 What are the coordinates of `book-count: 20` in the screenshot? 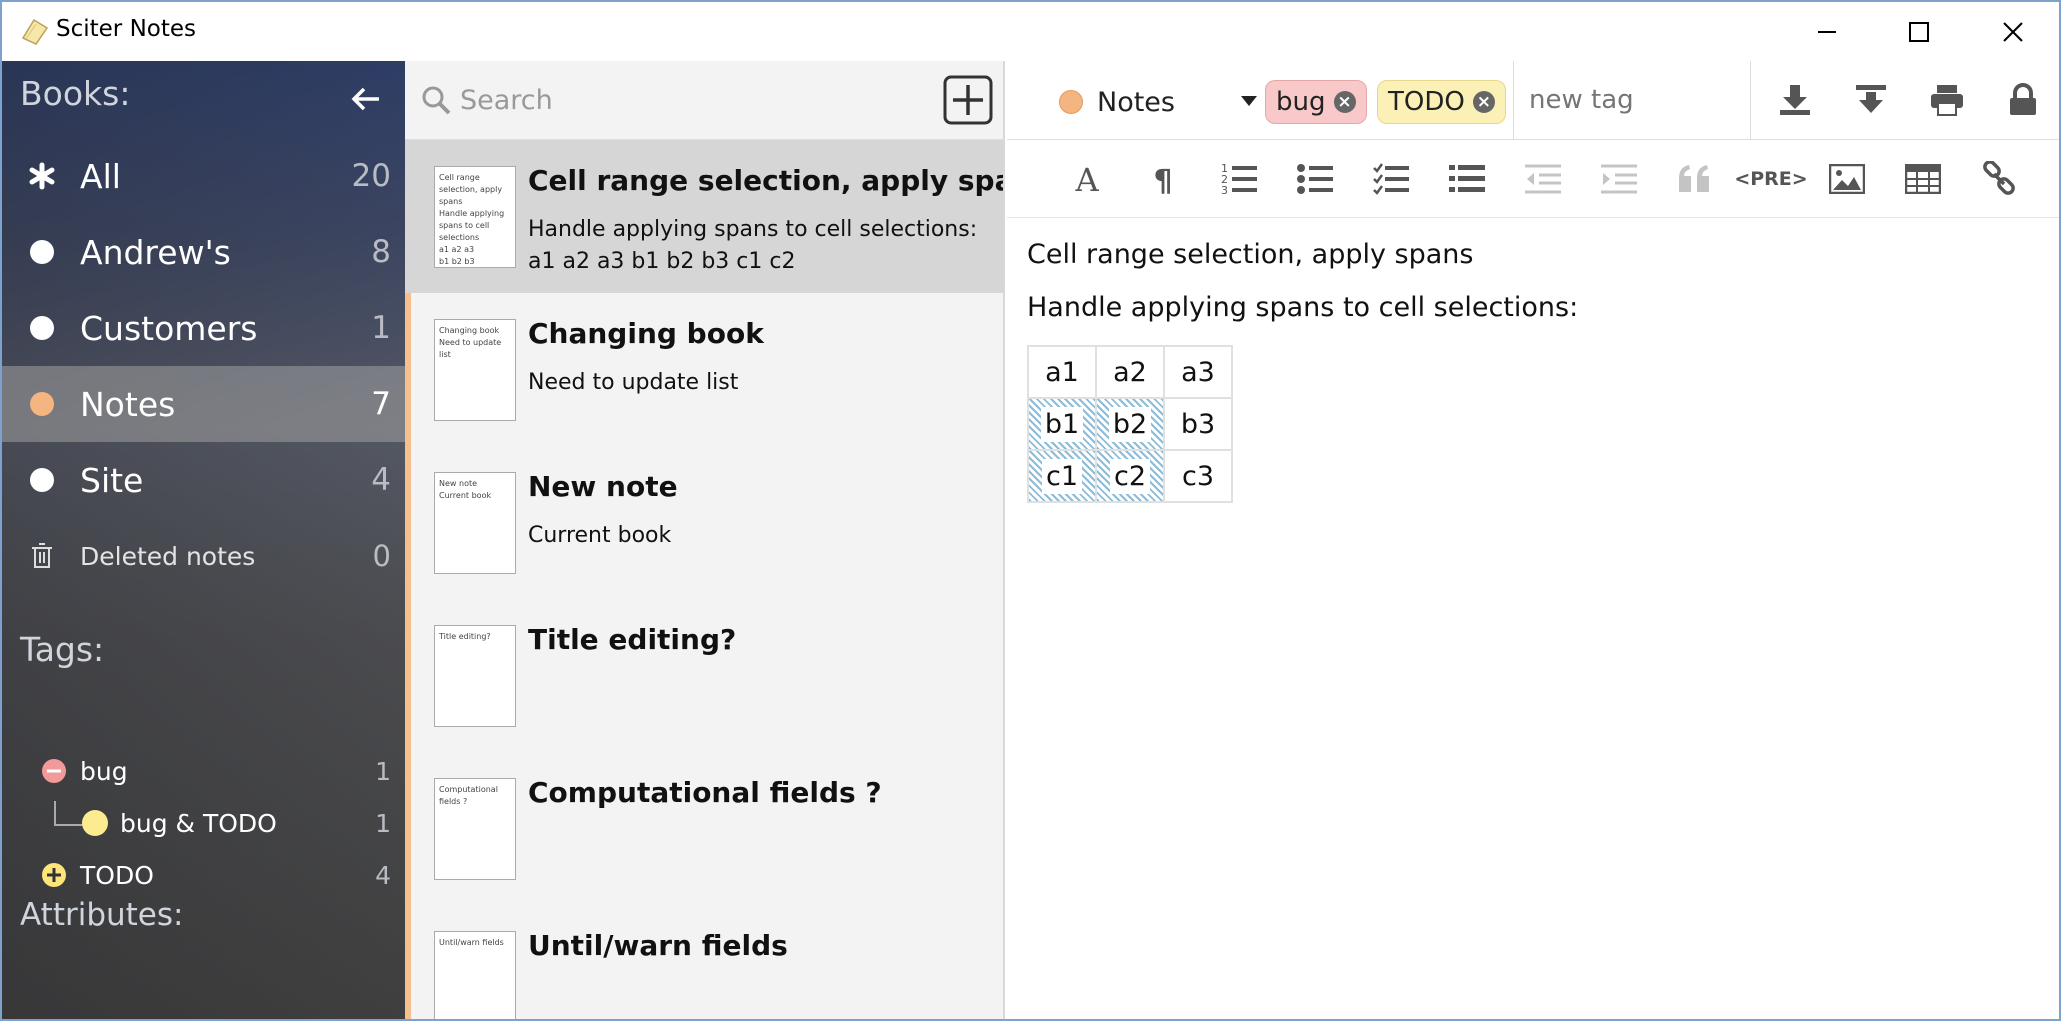 It's located at (371, 176).